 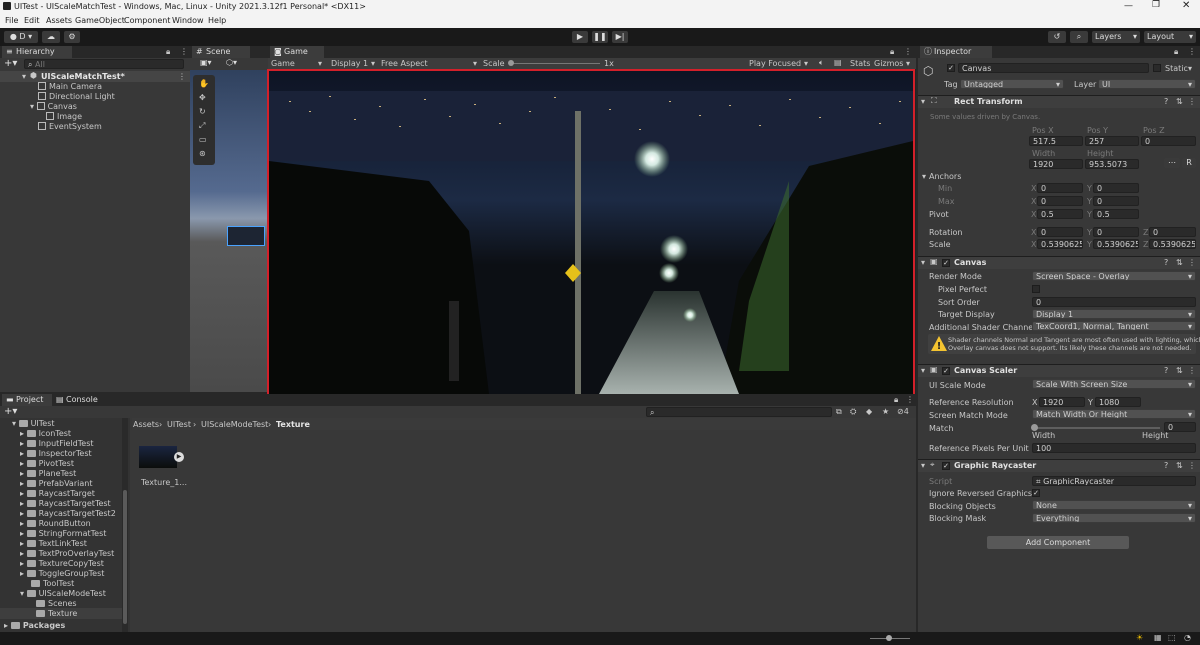 I want to click on static-checkbox, so click(x=1157, y=68).